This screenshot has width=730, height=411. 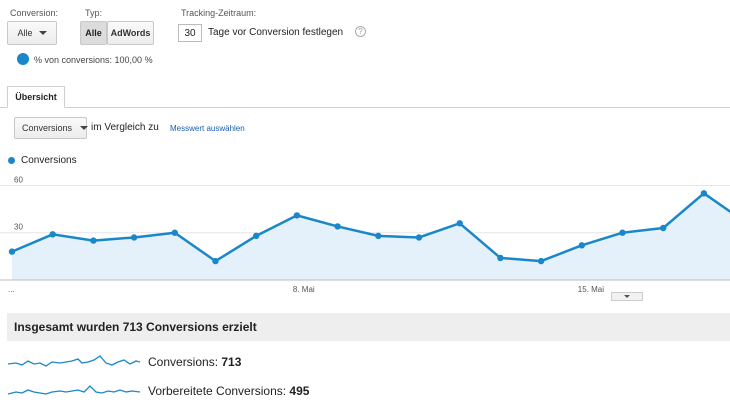 I want to click on sparkline-prepared-conversions, so click(x=74, y=390).